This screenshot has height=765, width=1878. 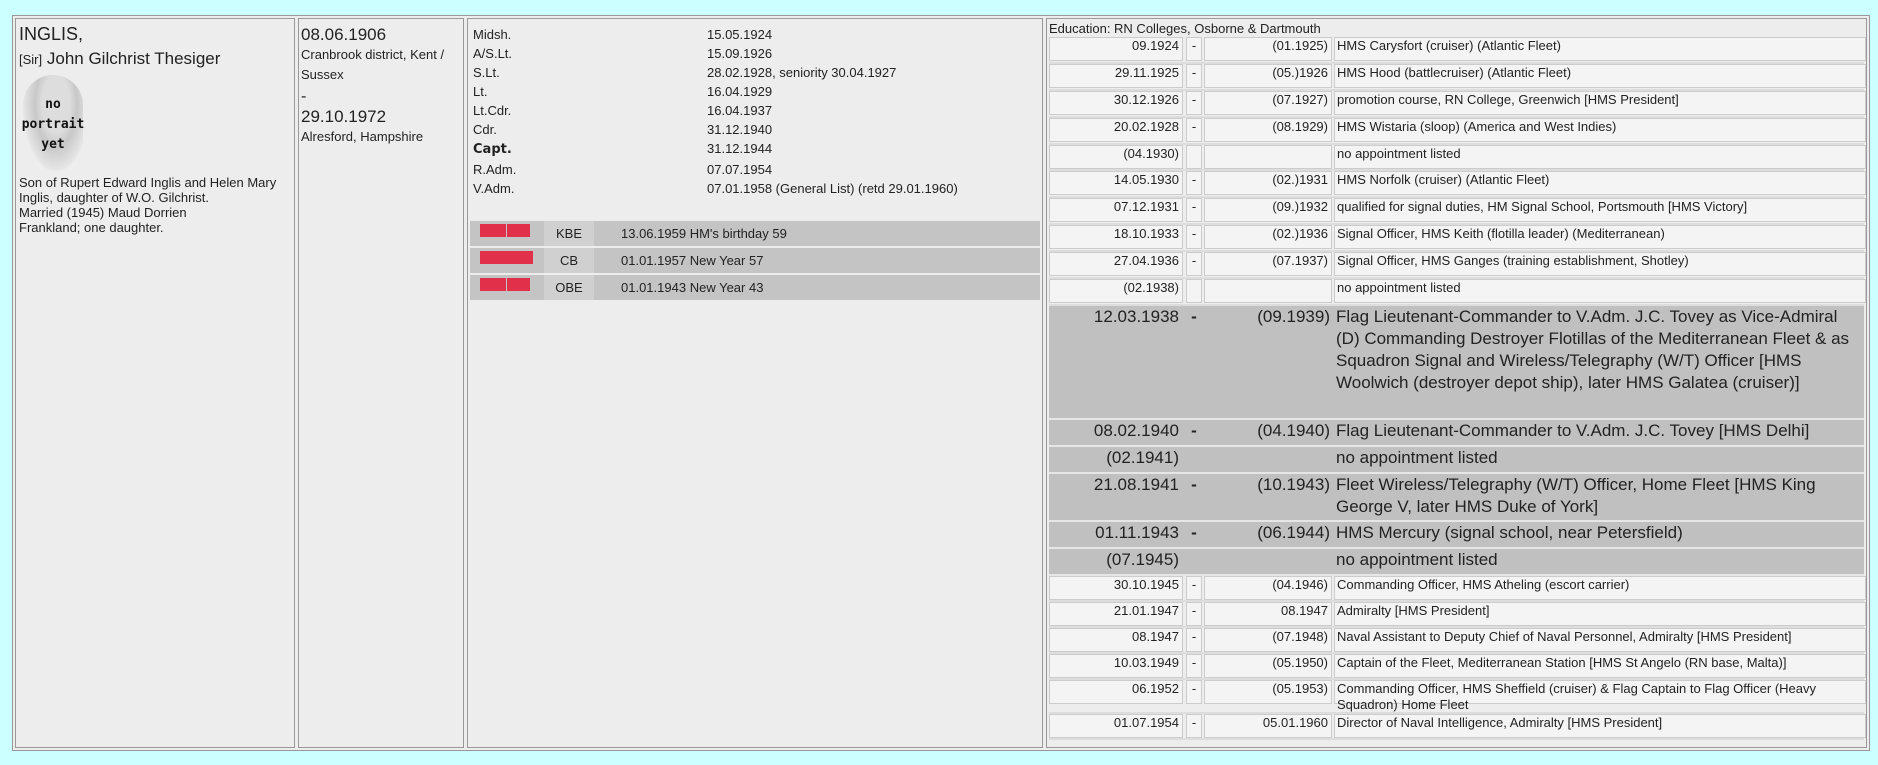 I want to click on portrait-placeholder: no portrait yet, so click(x=53, y=123).